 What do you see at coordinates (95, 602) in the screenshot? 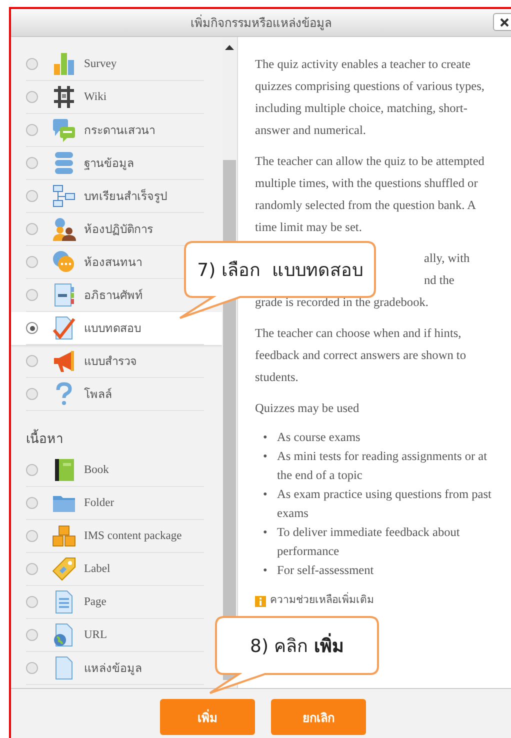
I see `activity-label: Page` at bounding box center [95, 602].